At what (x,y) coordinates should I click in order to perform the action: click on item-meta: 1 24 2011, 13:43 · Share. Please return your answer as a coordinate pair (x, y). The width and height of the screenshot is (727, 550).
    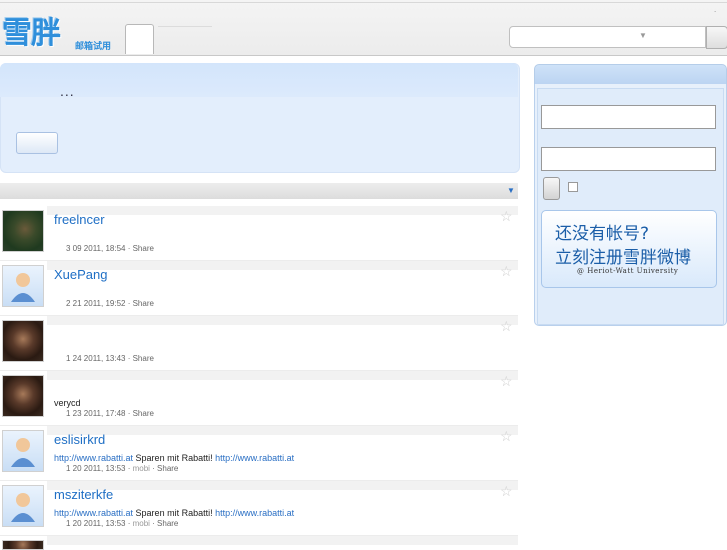
    Looking at the image, I should click on (110, 358).